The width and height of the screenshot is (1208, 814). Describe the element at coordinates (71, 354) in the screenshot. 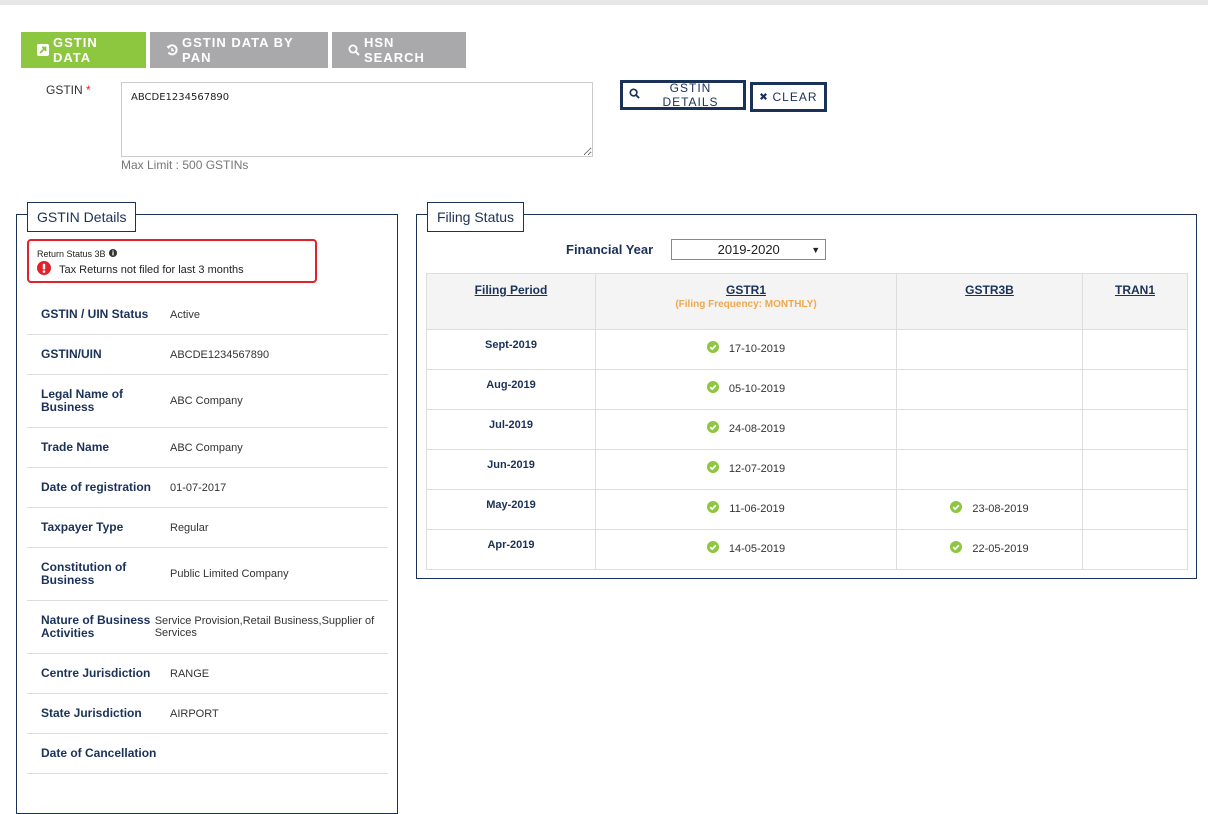

I see `detail-label: GSTIN/UIN` at that location.